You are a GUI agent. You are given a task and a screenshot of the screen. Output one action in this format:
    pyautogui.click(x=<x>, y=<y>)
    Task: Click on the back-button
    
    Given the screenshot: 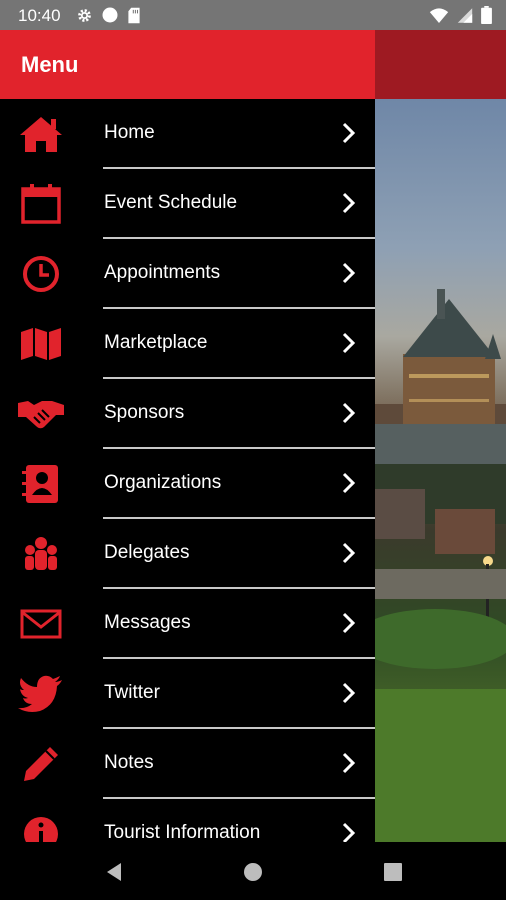 What is the action you would take?
    pyautogui.click(x=114, y=872)
    